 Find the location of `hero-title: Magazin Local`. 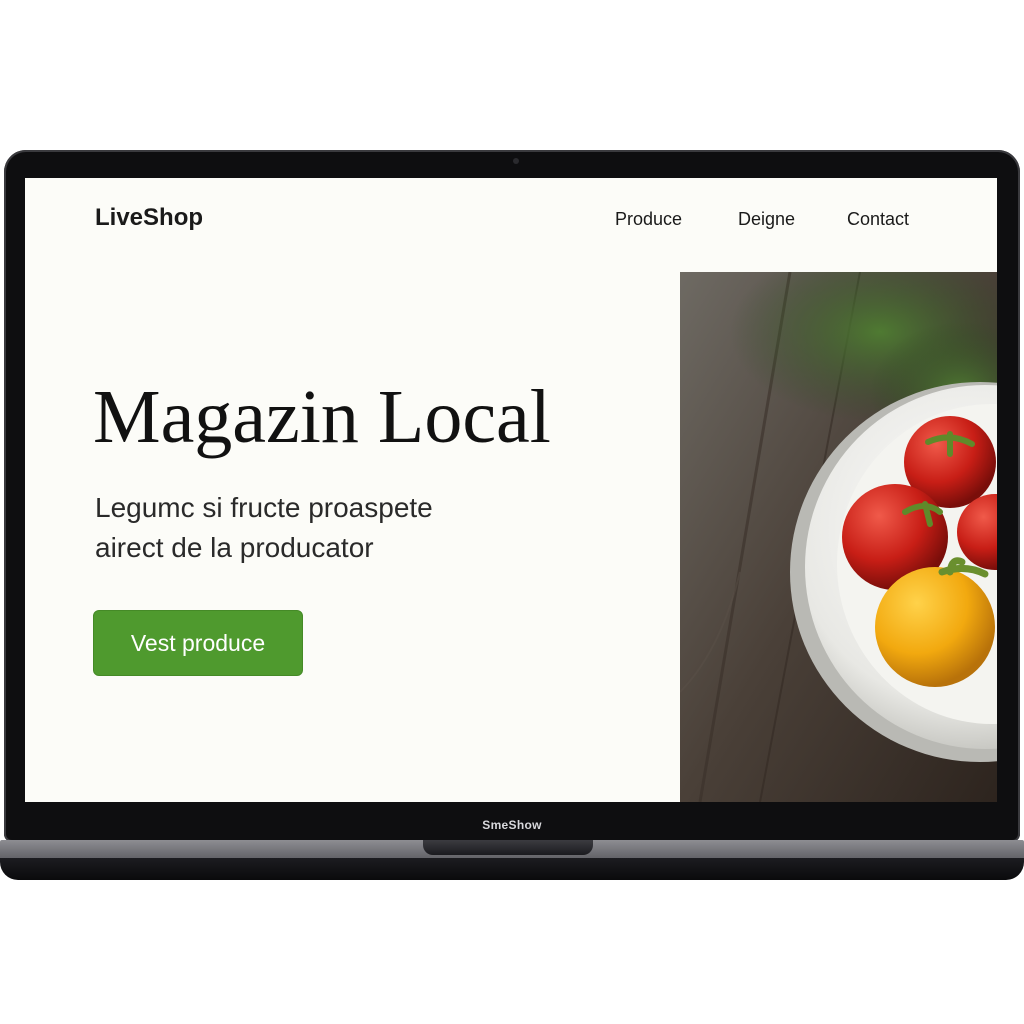

hero-title: Magazin Local is located at coordinates (322, 417).